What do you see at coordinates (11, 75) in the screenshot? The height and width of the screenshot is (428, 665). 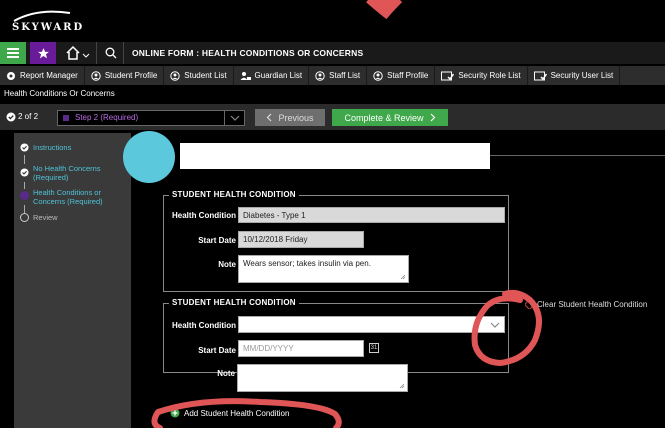 I see `gear-icon` at bounding box center [11, 75].